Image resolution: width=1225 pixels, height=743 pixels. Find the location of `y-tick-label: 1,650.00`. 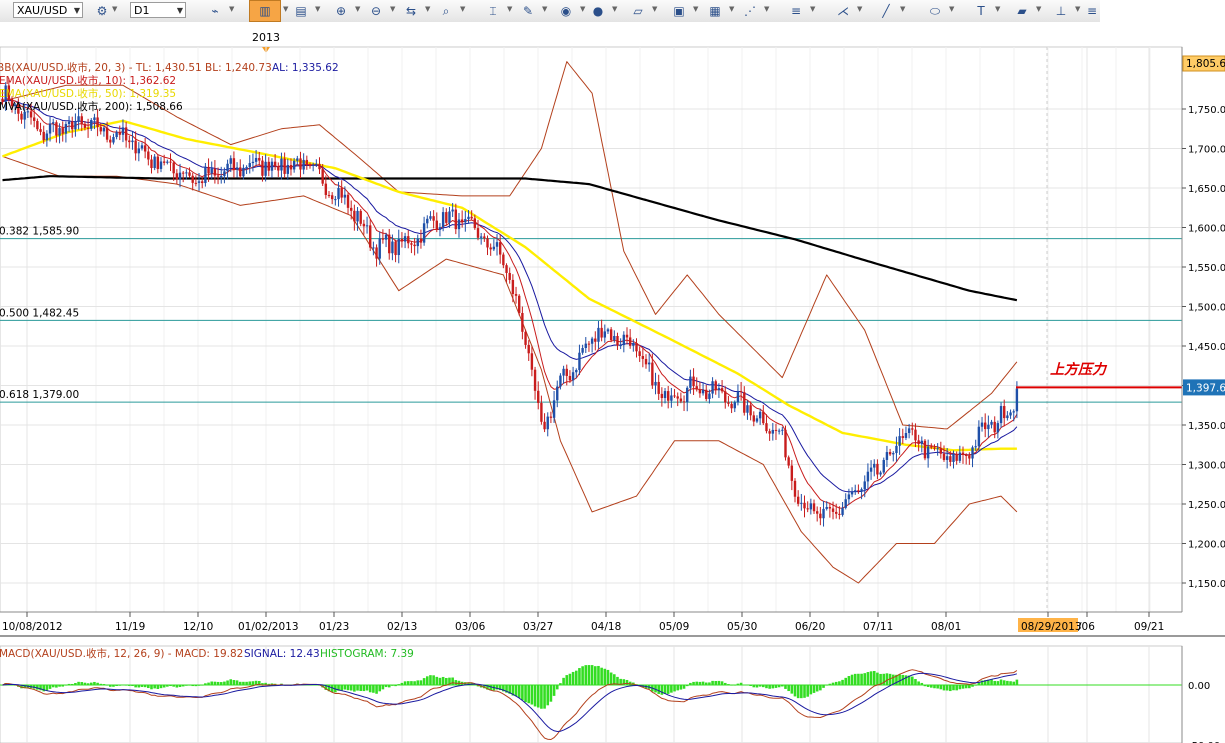

y-tick-label: 1,650.00 is located at coordinates (1206, 189).